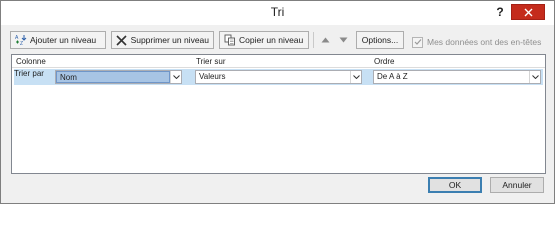  I want to click on close-icon, so click(528, 12).